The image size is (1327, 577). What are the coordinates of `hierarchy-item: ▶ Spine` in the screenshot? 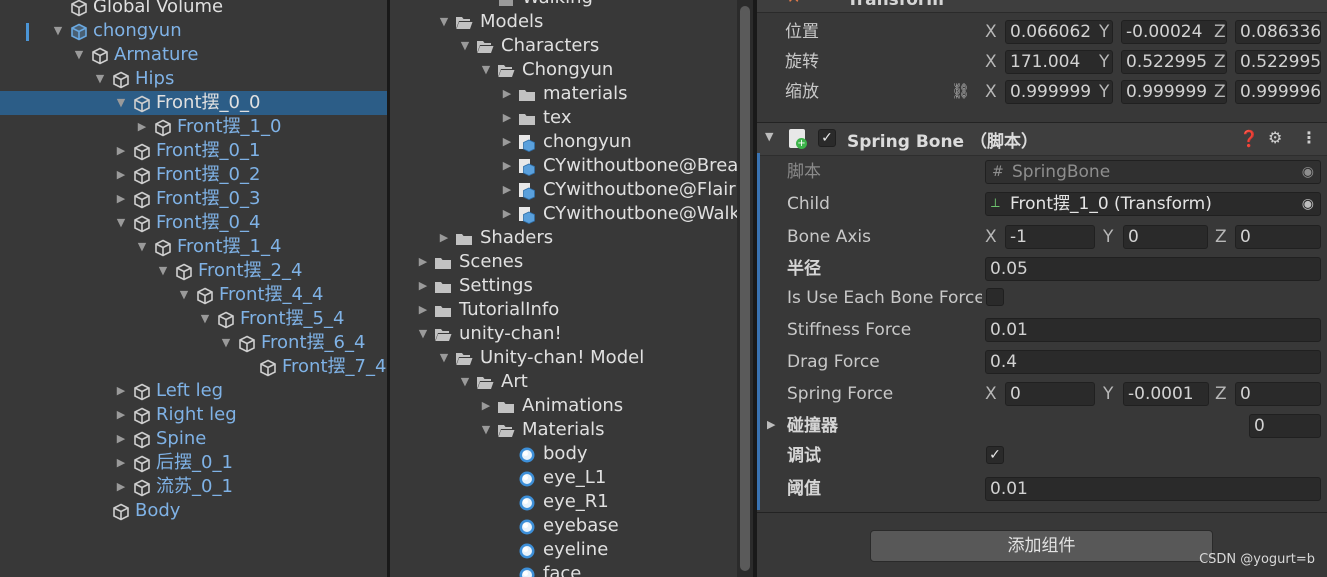 It's located at (193, 439).